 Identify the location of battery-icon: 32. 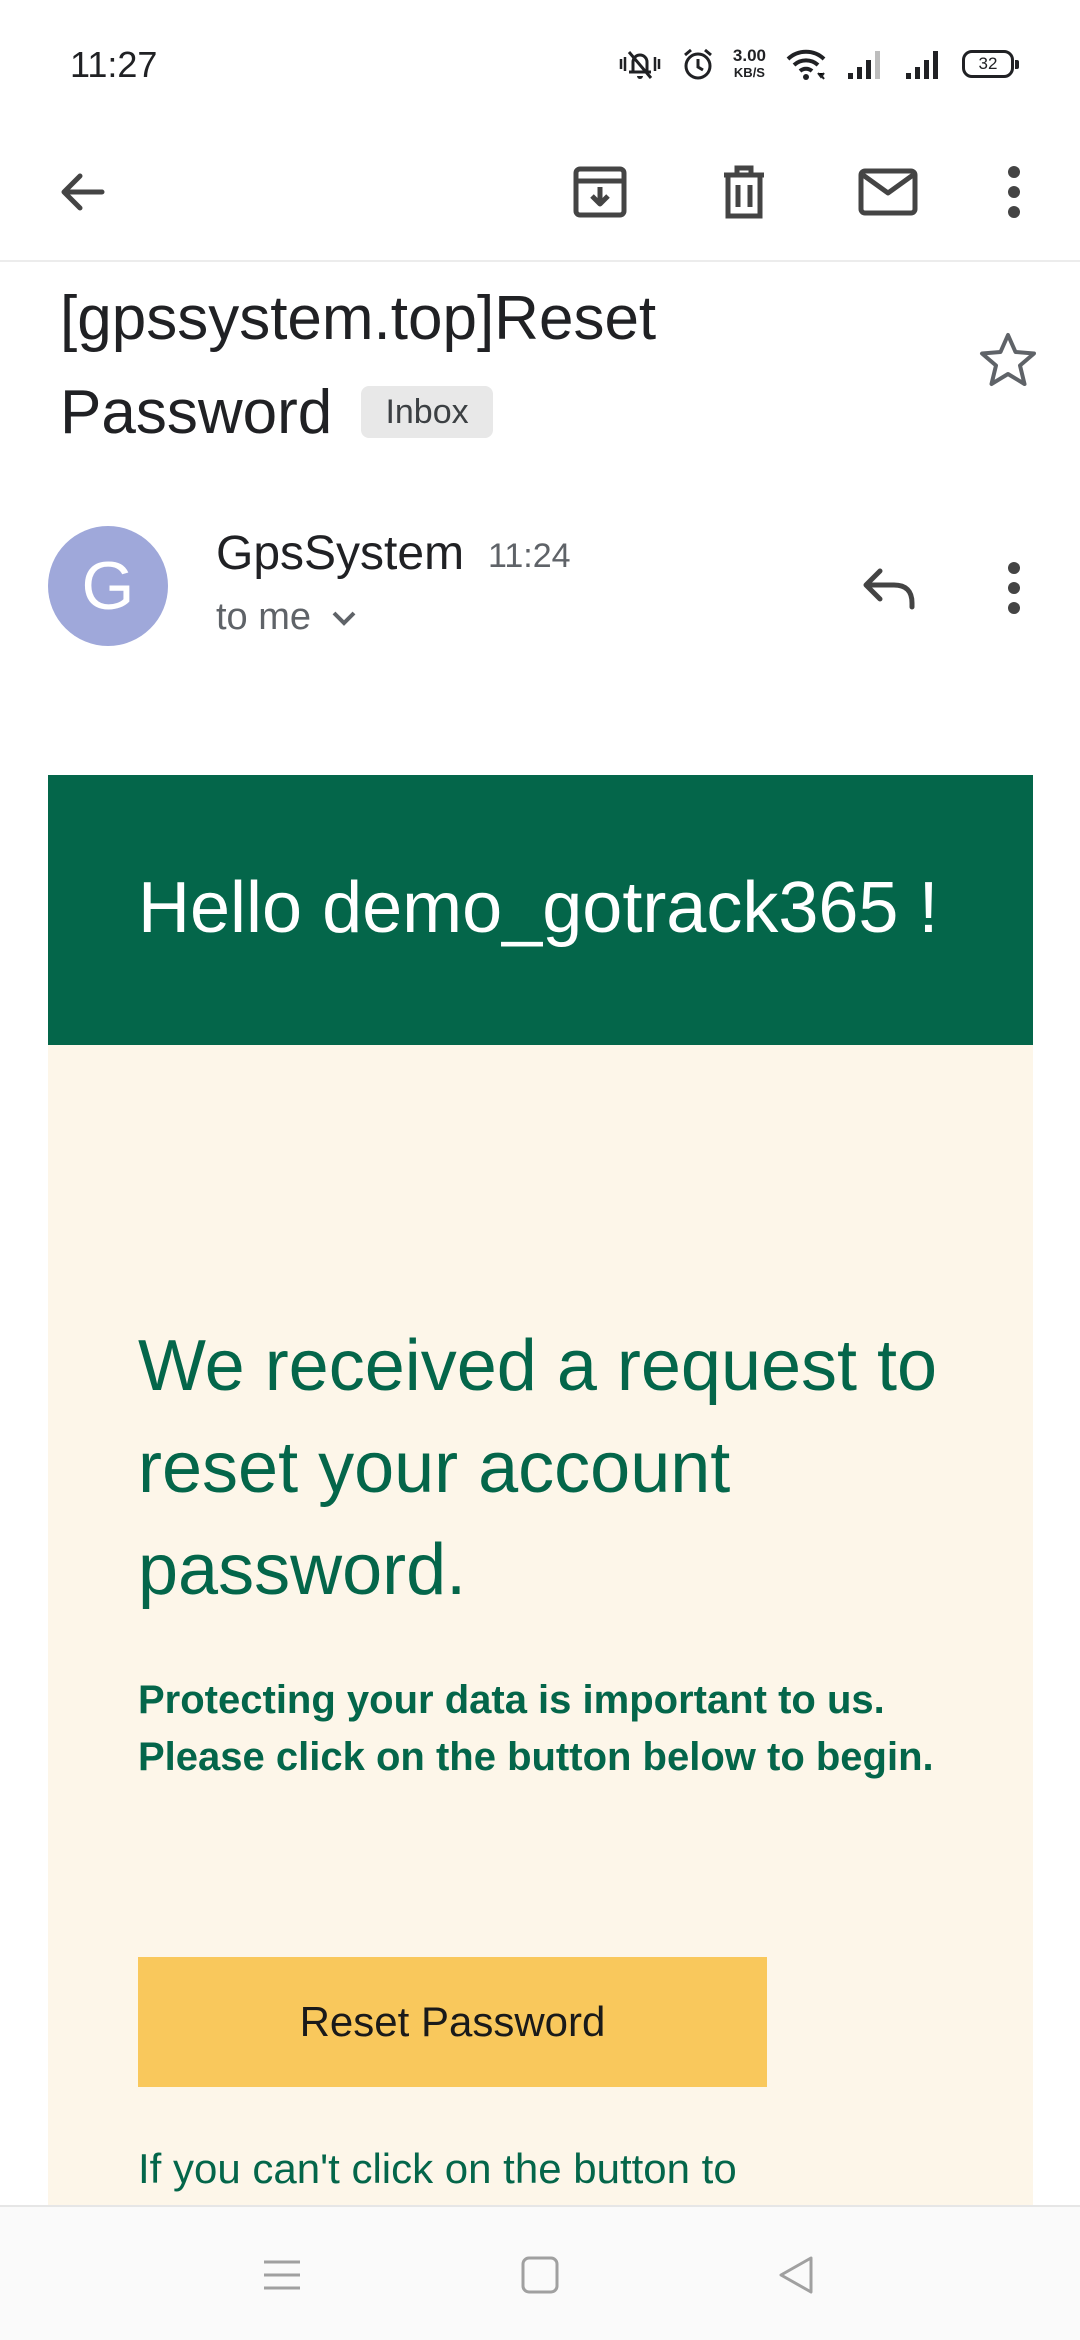
(990, 64).